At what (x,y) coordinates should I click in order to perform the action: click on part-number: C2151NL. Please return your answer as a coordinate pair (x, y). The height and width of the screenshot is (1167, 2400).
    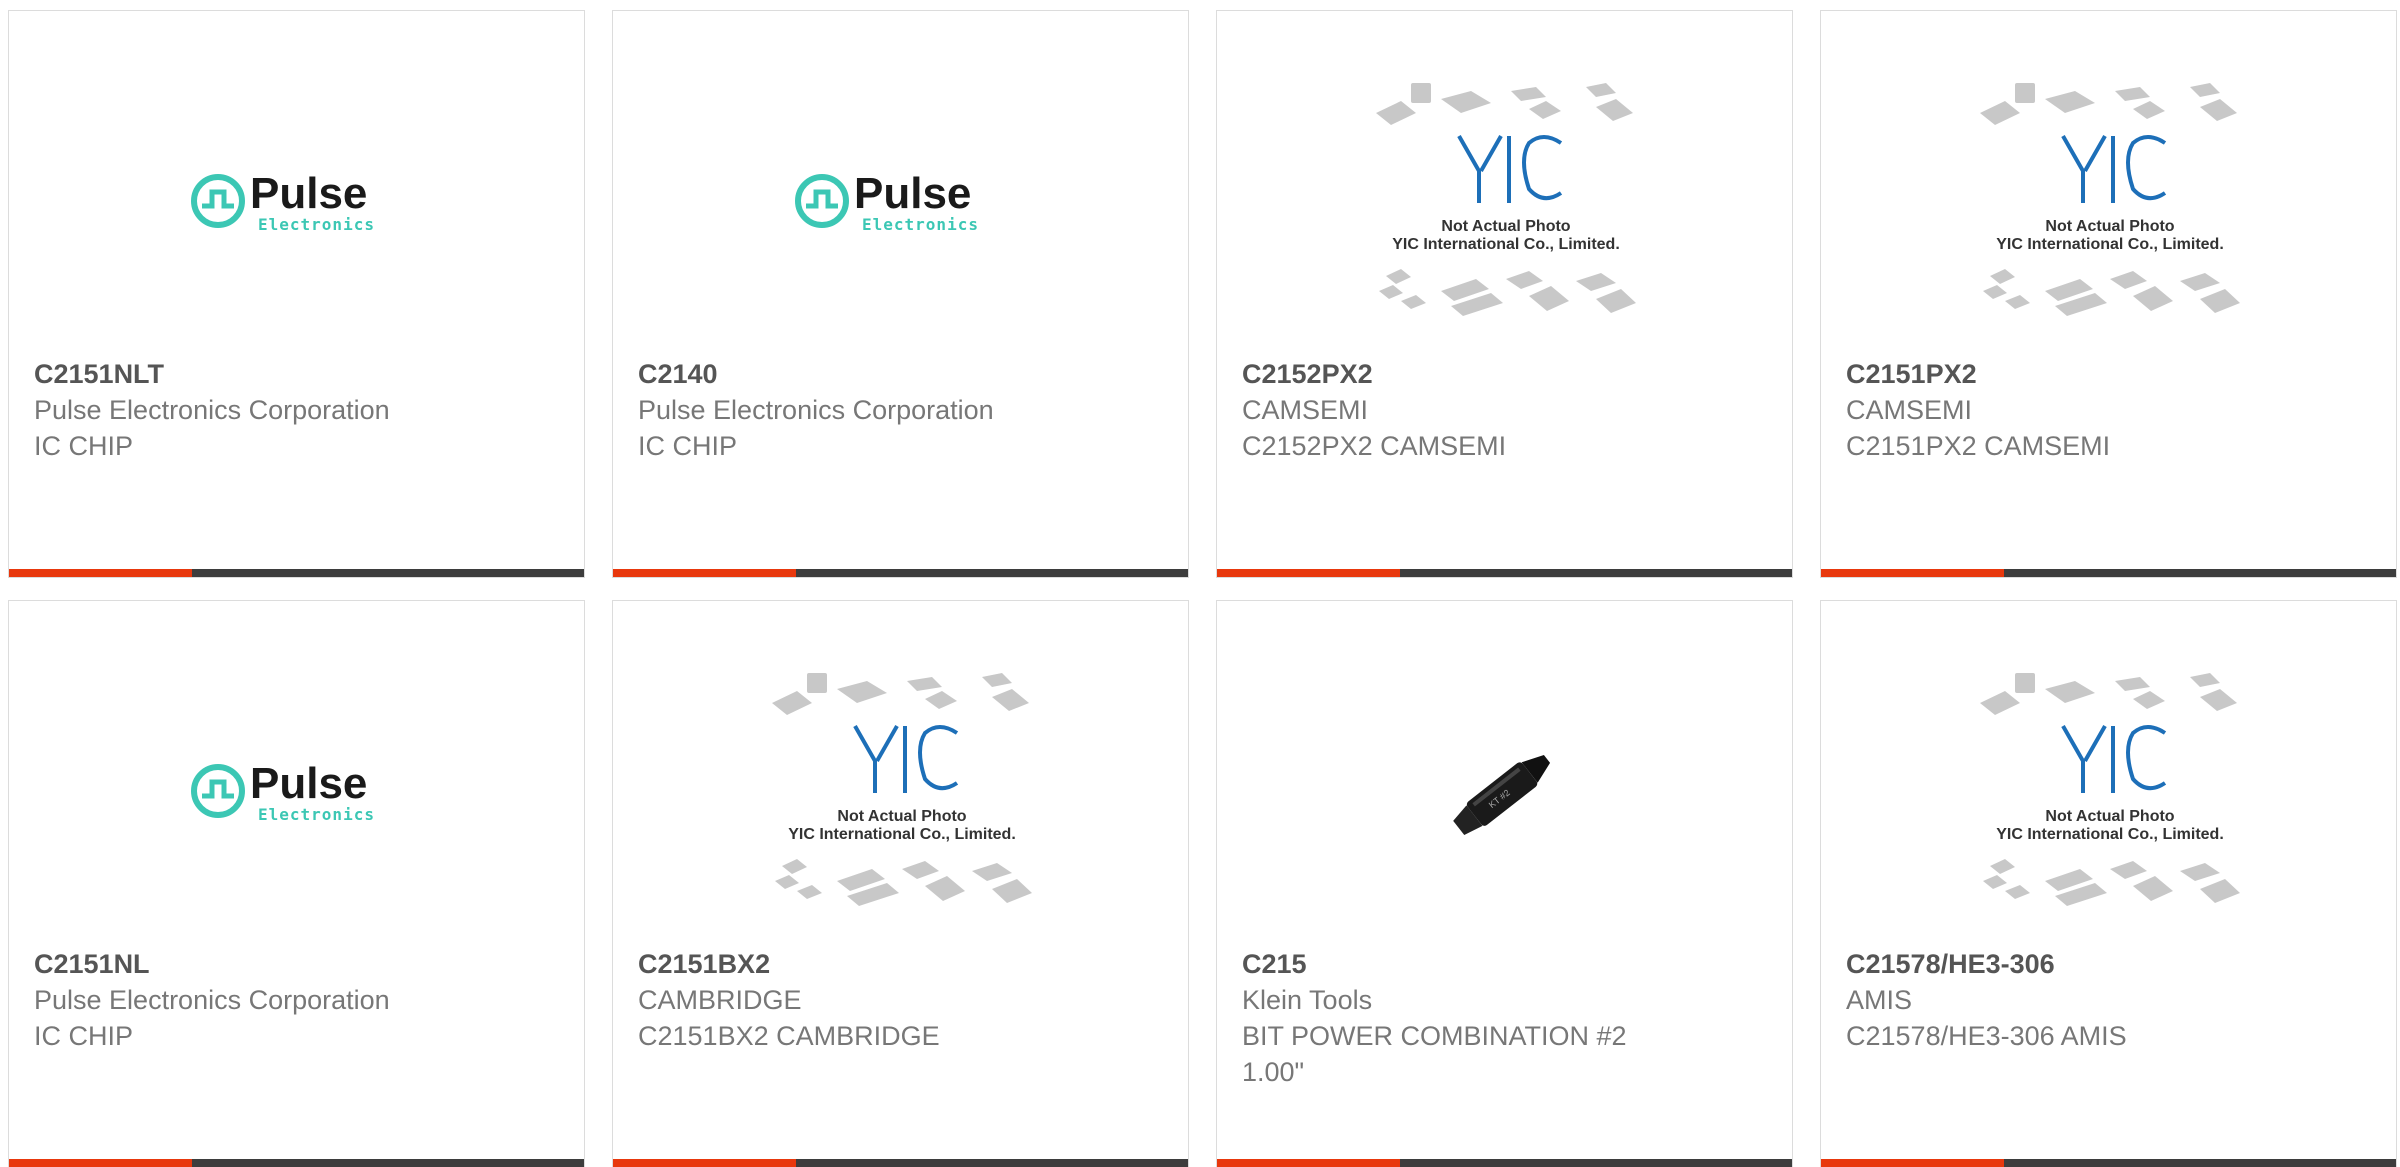
    Looking at the image, I should click on (294, 964).